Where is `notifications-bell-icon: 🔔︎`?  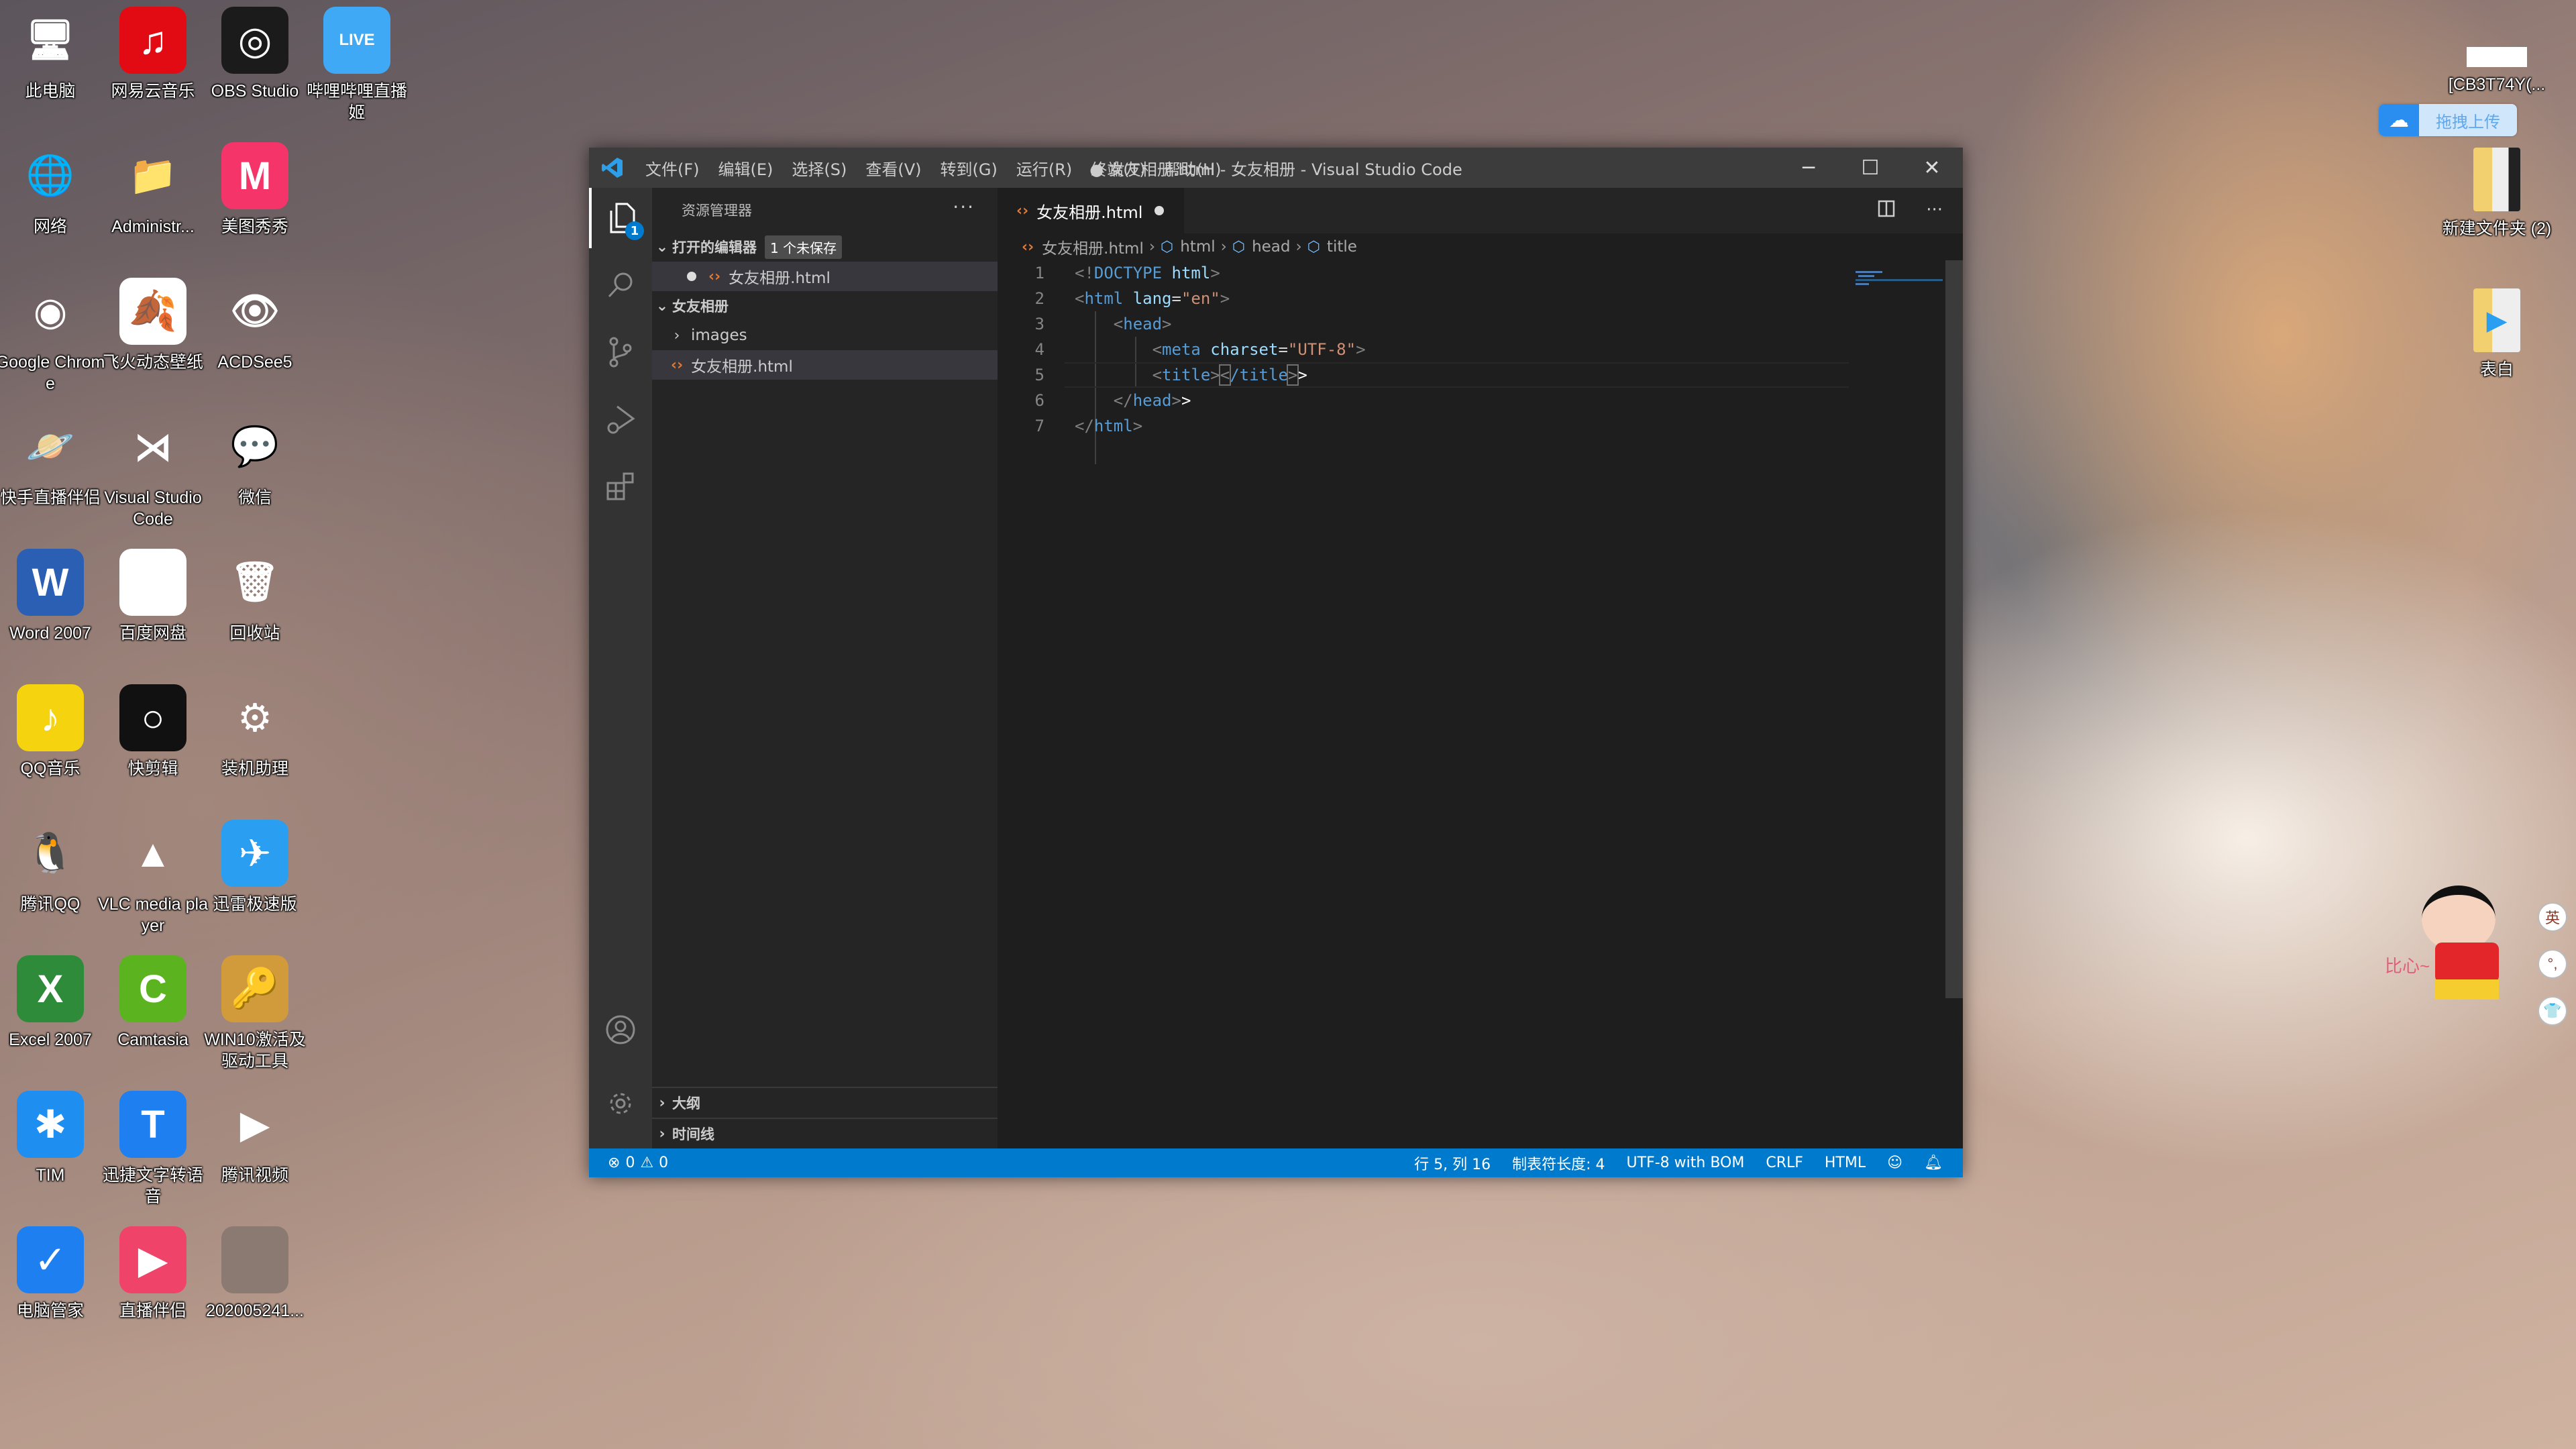 notifications-bell-icon: 🔔︎ is located at coordinates (1933, 1163).